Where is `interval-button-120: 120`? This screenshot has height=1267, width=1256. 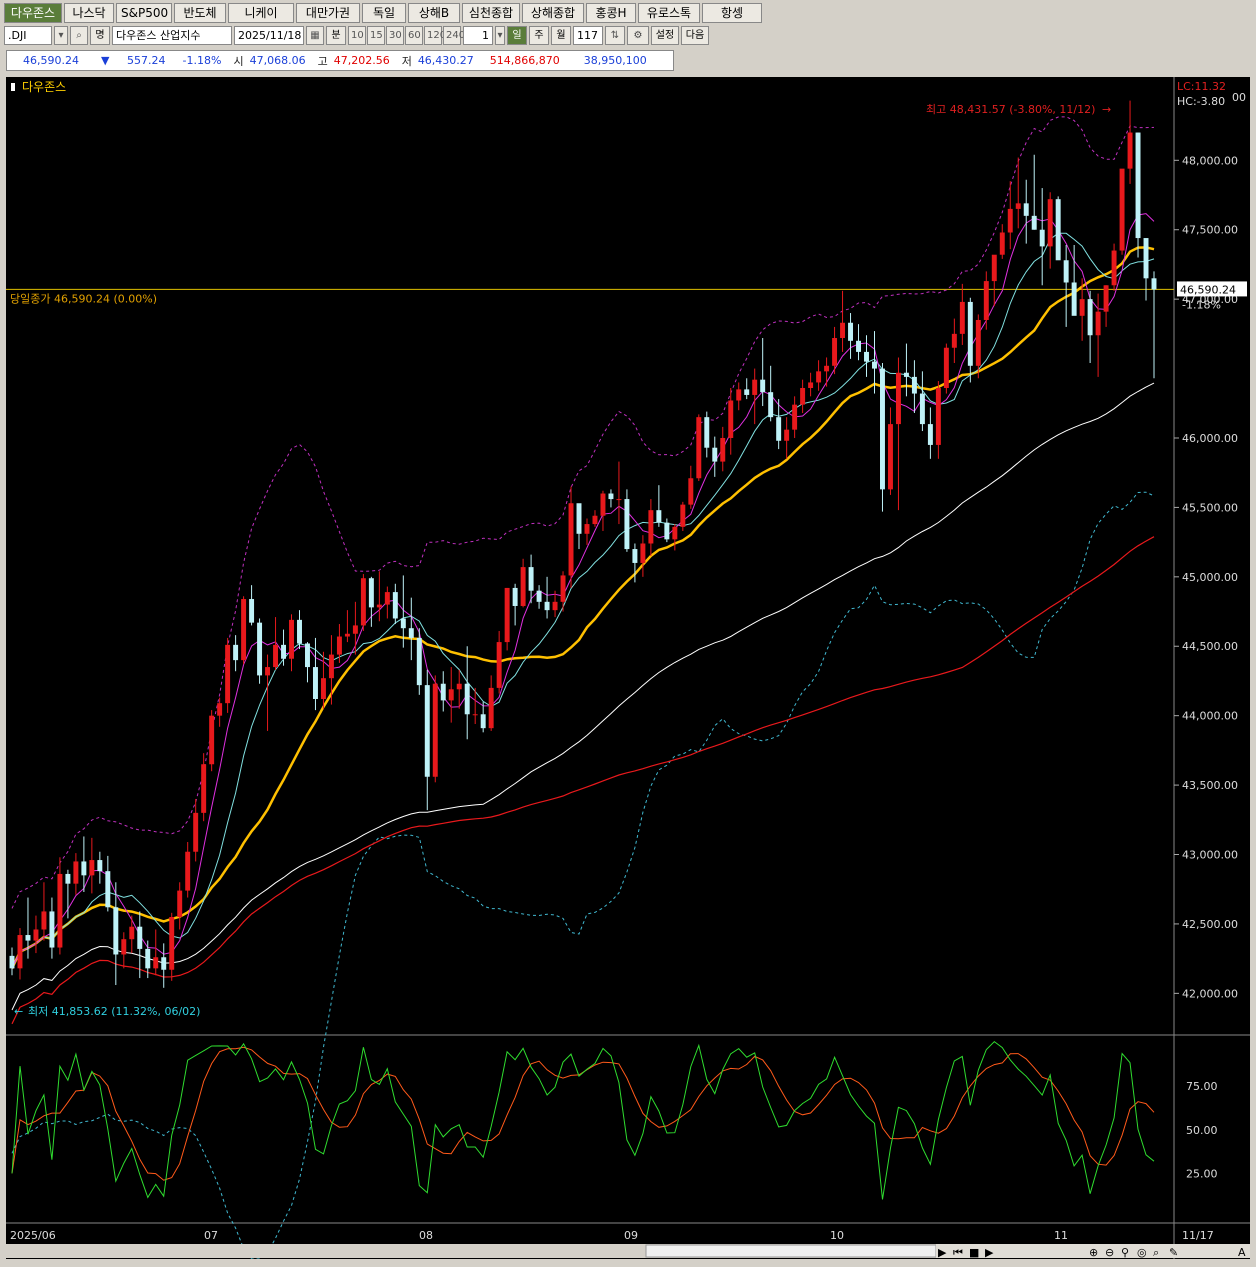 interval-button-120: 120 is located at coordinates (435, 35).